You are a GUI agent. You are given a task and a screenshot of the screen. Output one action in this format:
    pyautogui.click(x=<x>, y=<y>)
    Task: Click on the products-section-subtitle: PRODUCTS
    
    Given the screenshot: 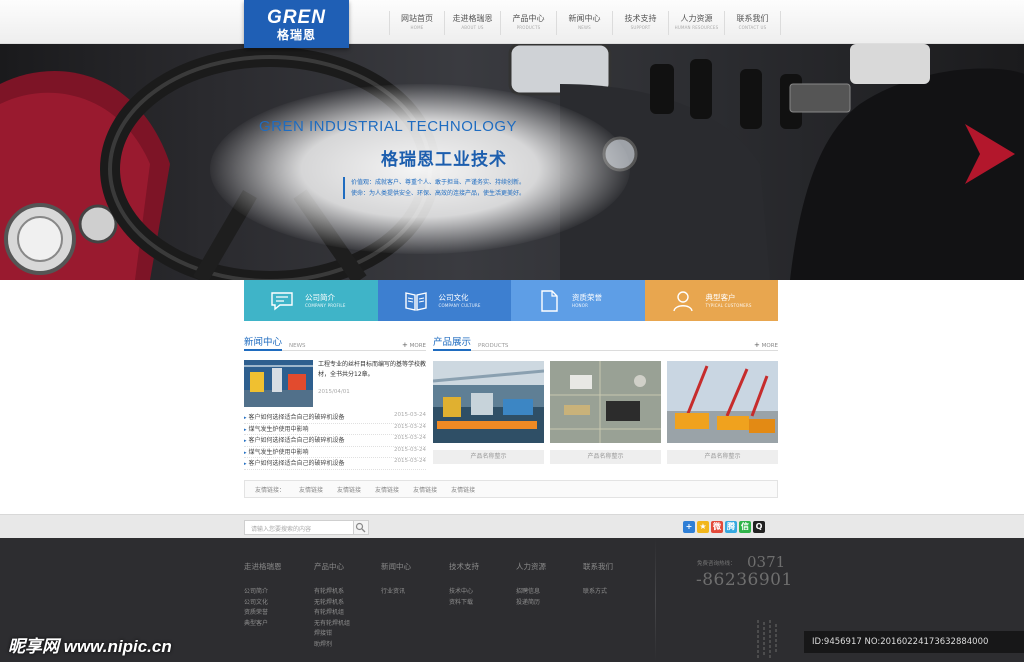 What is the action you would take?
    pyautogui.click(x=493, y=346)
    